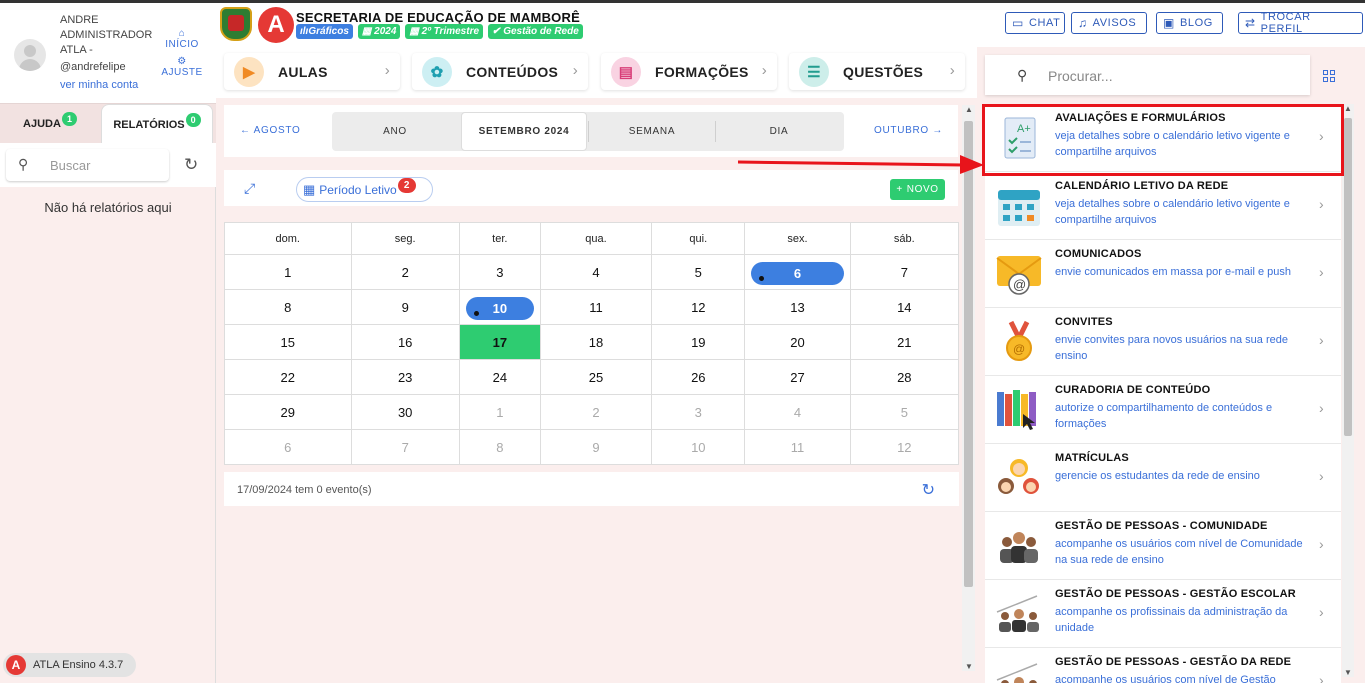 The height and width of the screenshot is (683, 1365). I want to click on day-cell: 19, so click(698, 342).